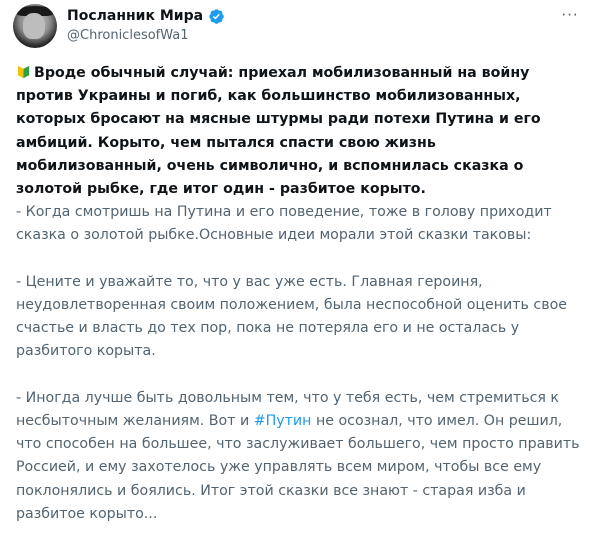 The image size is (598, 545). What do you see at coordinates (283, 421) in the screenshot?
I see `hashtag-link: #Путин` at bounding box center [283, 421].